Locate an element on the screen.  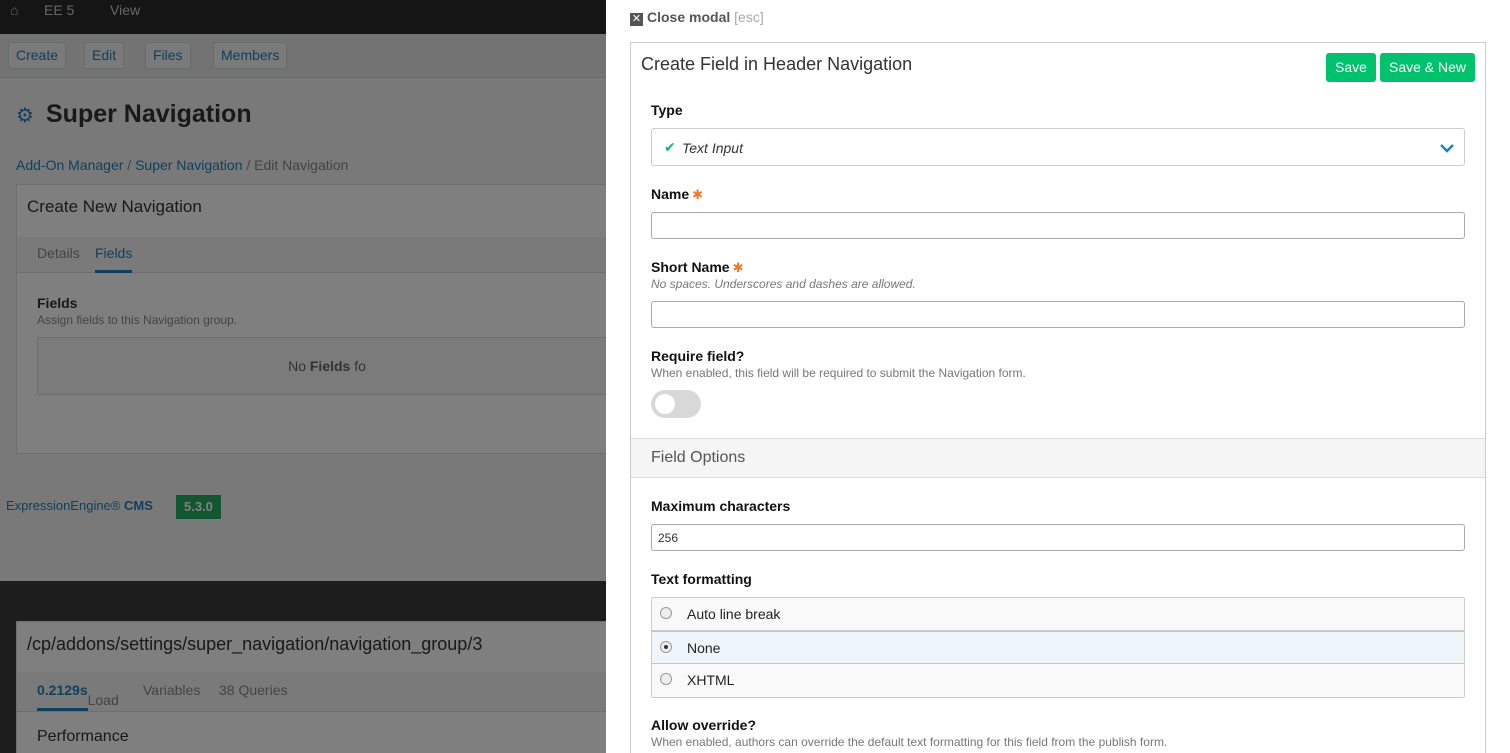
short-name-label: Short Name ✱ is located at coordinates (697, 267).